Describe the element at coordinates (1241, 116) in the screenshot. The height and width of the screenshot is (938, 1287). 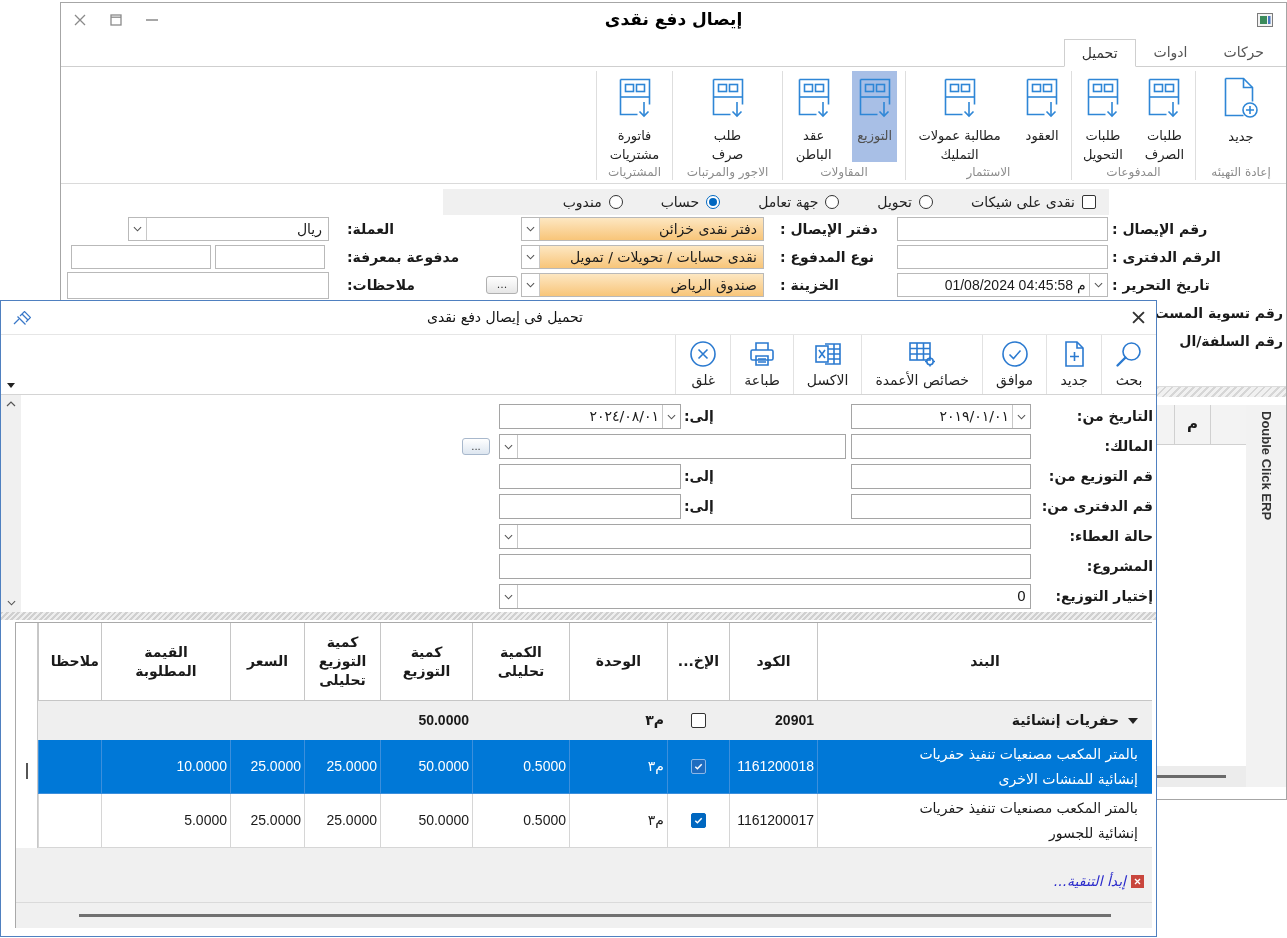
I see `ribbon-button: جديد` at that location.